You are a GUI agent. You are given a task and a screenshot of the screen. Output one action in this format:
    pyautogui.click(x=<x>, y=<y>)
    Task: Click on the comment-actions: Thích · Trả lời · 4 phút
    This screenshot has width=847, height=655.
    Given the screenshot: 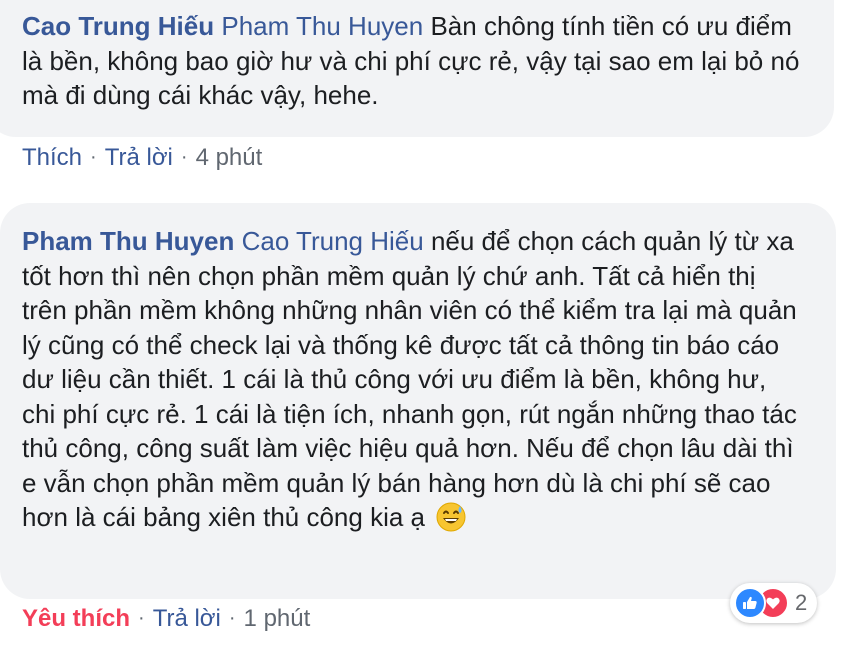 What is the action you would take?
    pyautogui.click(x=142, y=158)
    